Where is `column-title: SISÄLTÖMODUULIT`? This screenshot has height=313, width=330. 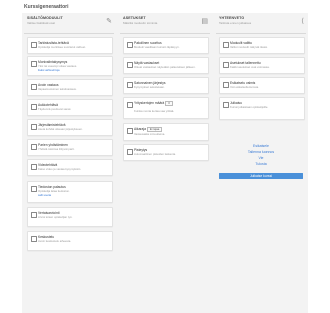
column-title: SISÄLTÖMODUULIT is located at coordinates (45, 18).